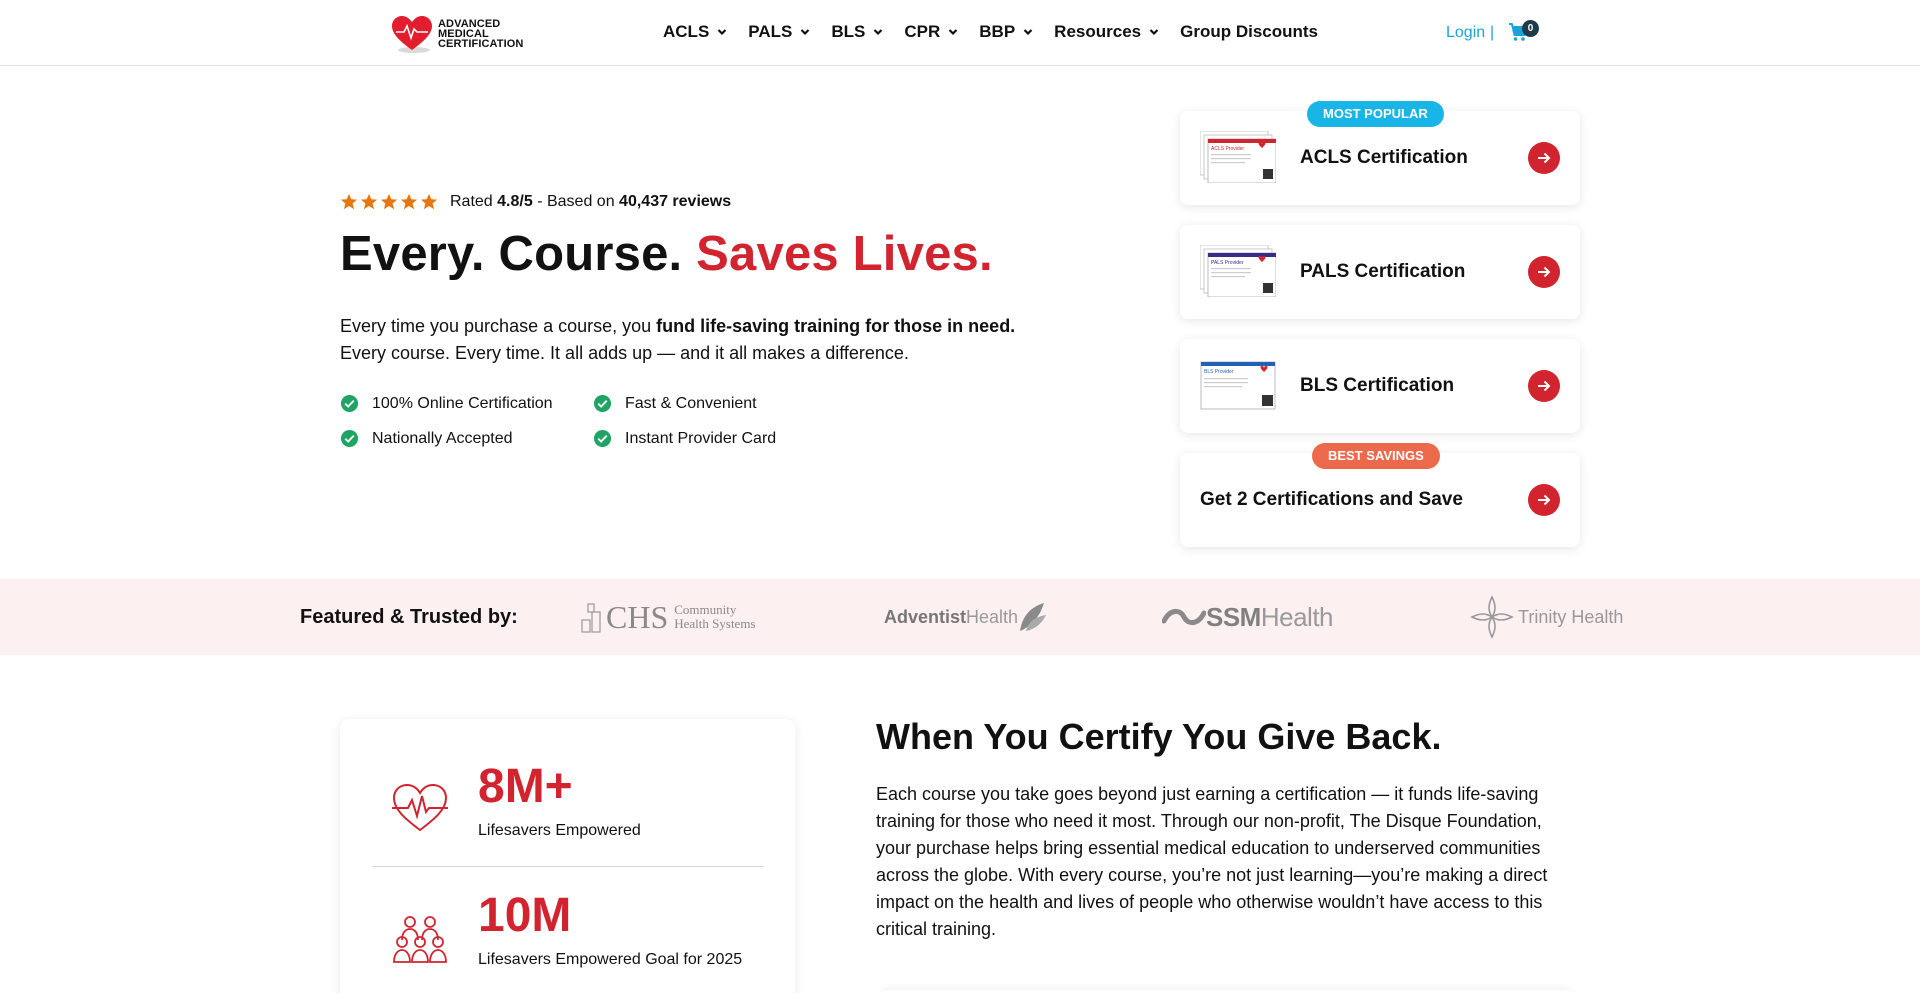  Describe the element at coordinates (412, 34) in the screenshot. I see `heart-logo-icon` at that location.